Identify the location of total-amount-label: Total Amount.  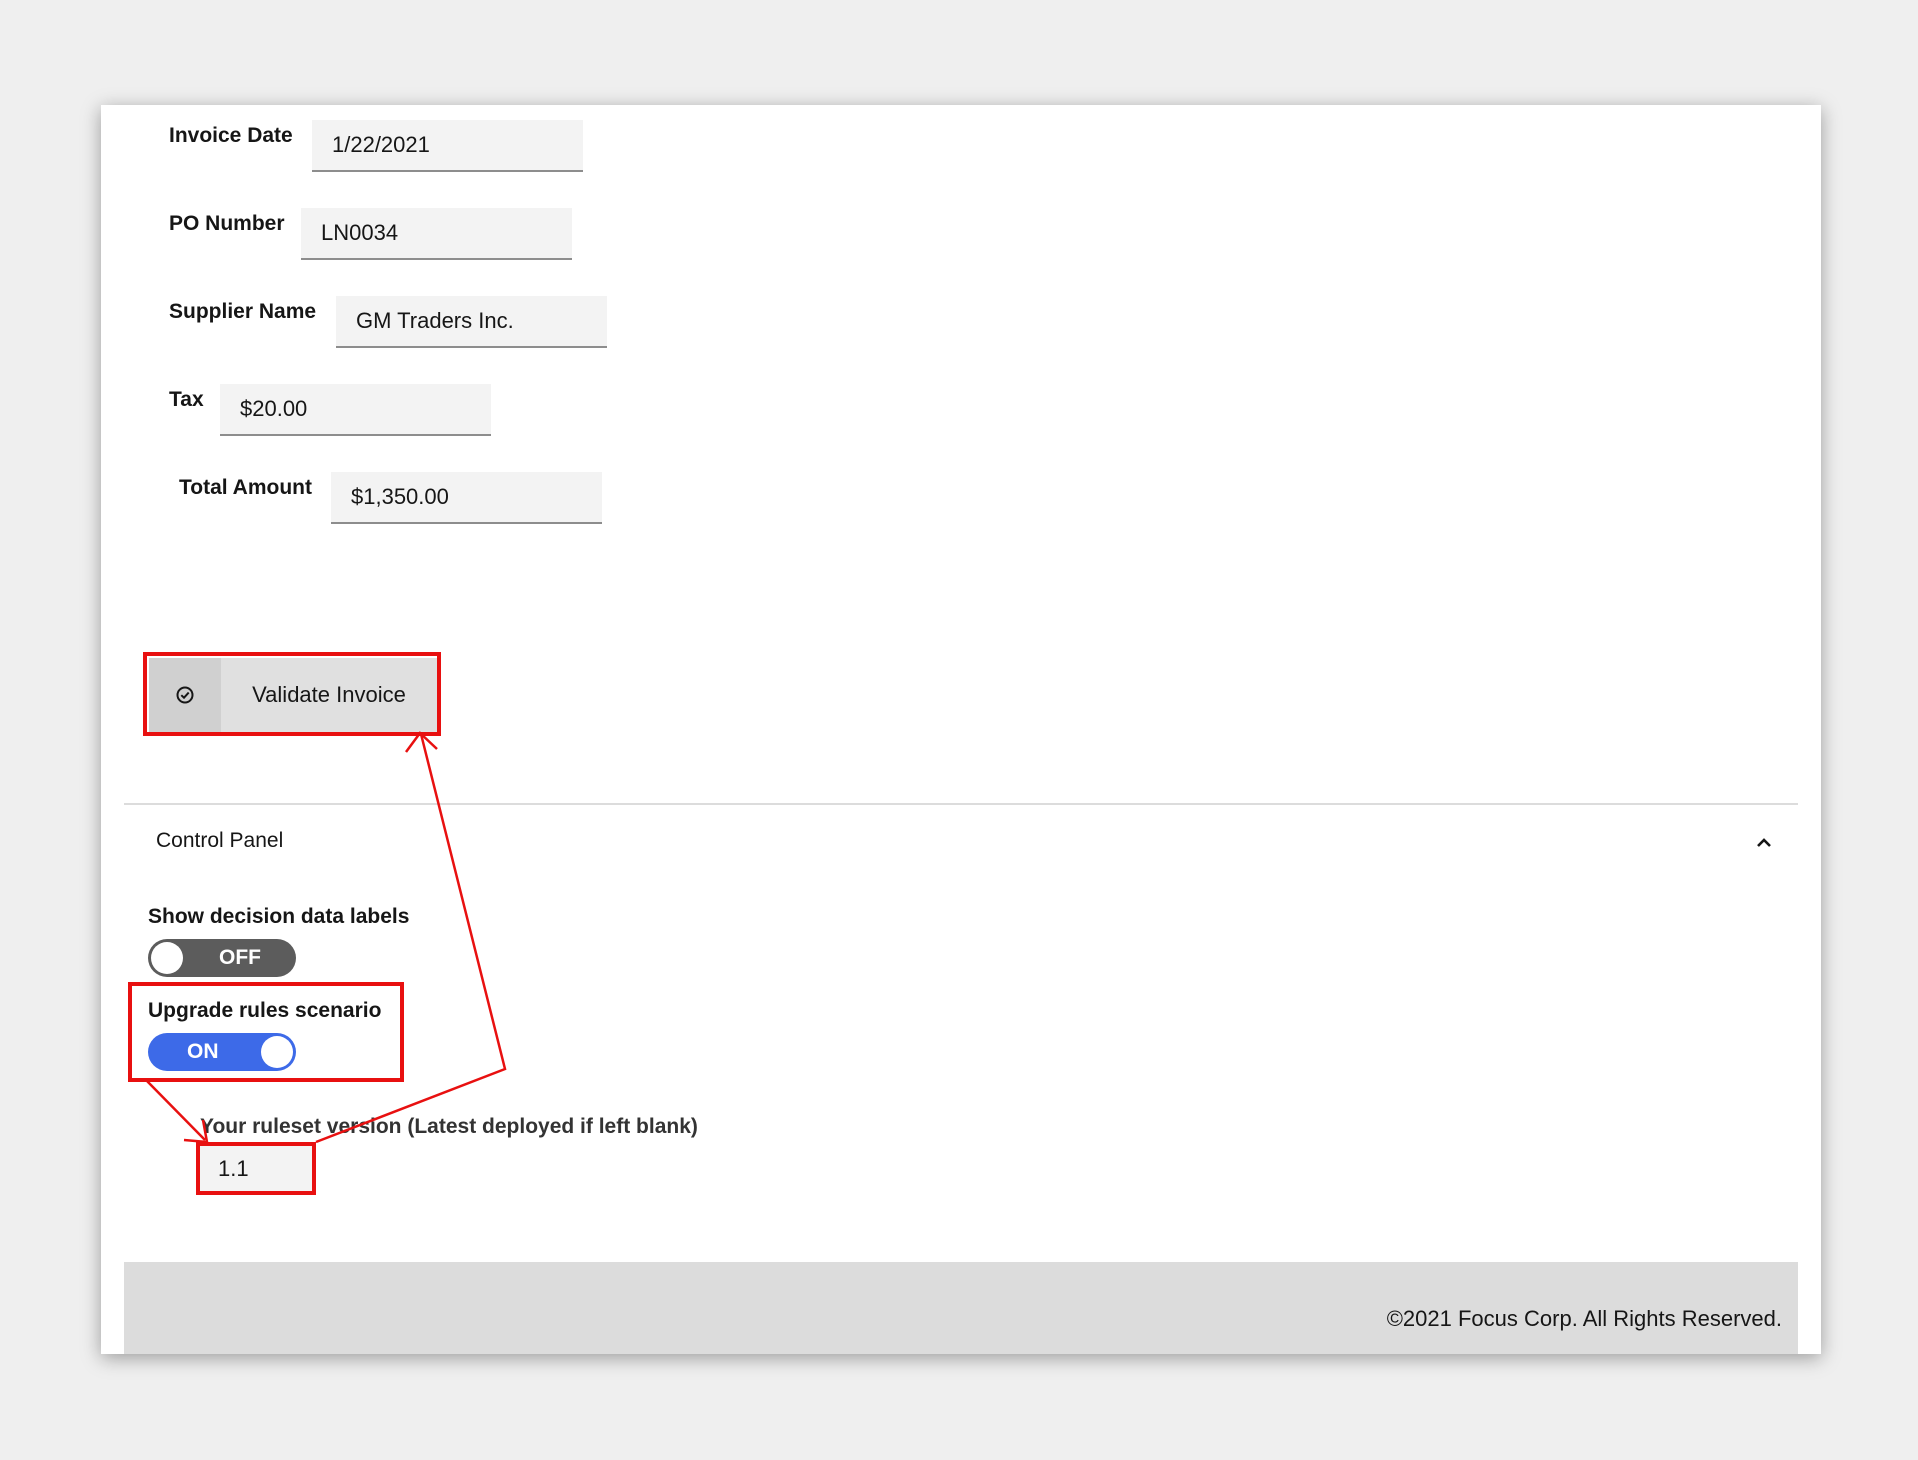
(245, 487).